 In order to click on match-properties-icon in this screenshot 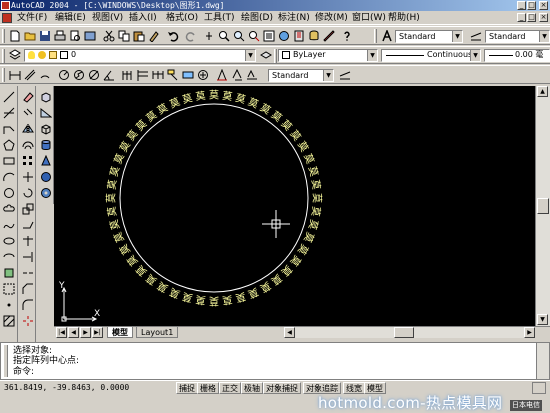, I will do `click(154, 36)`.